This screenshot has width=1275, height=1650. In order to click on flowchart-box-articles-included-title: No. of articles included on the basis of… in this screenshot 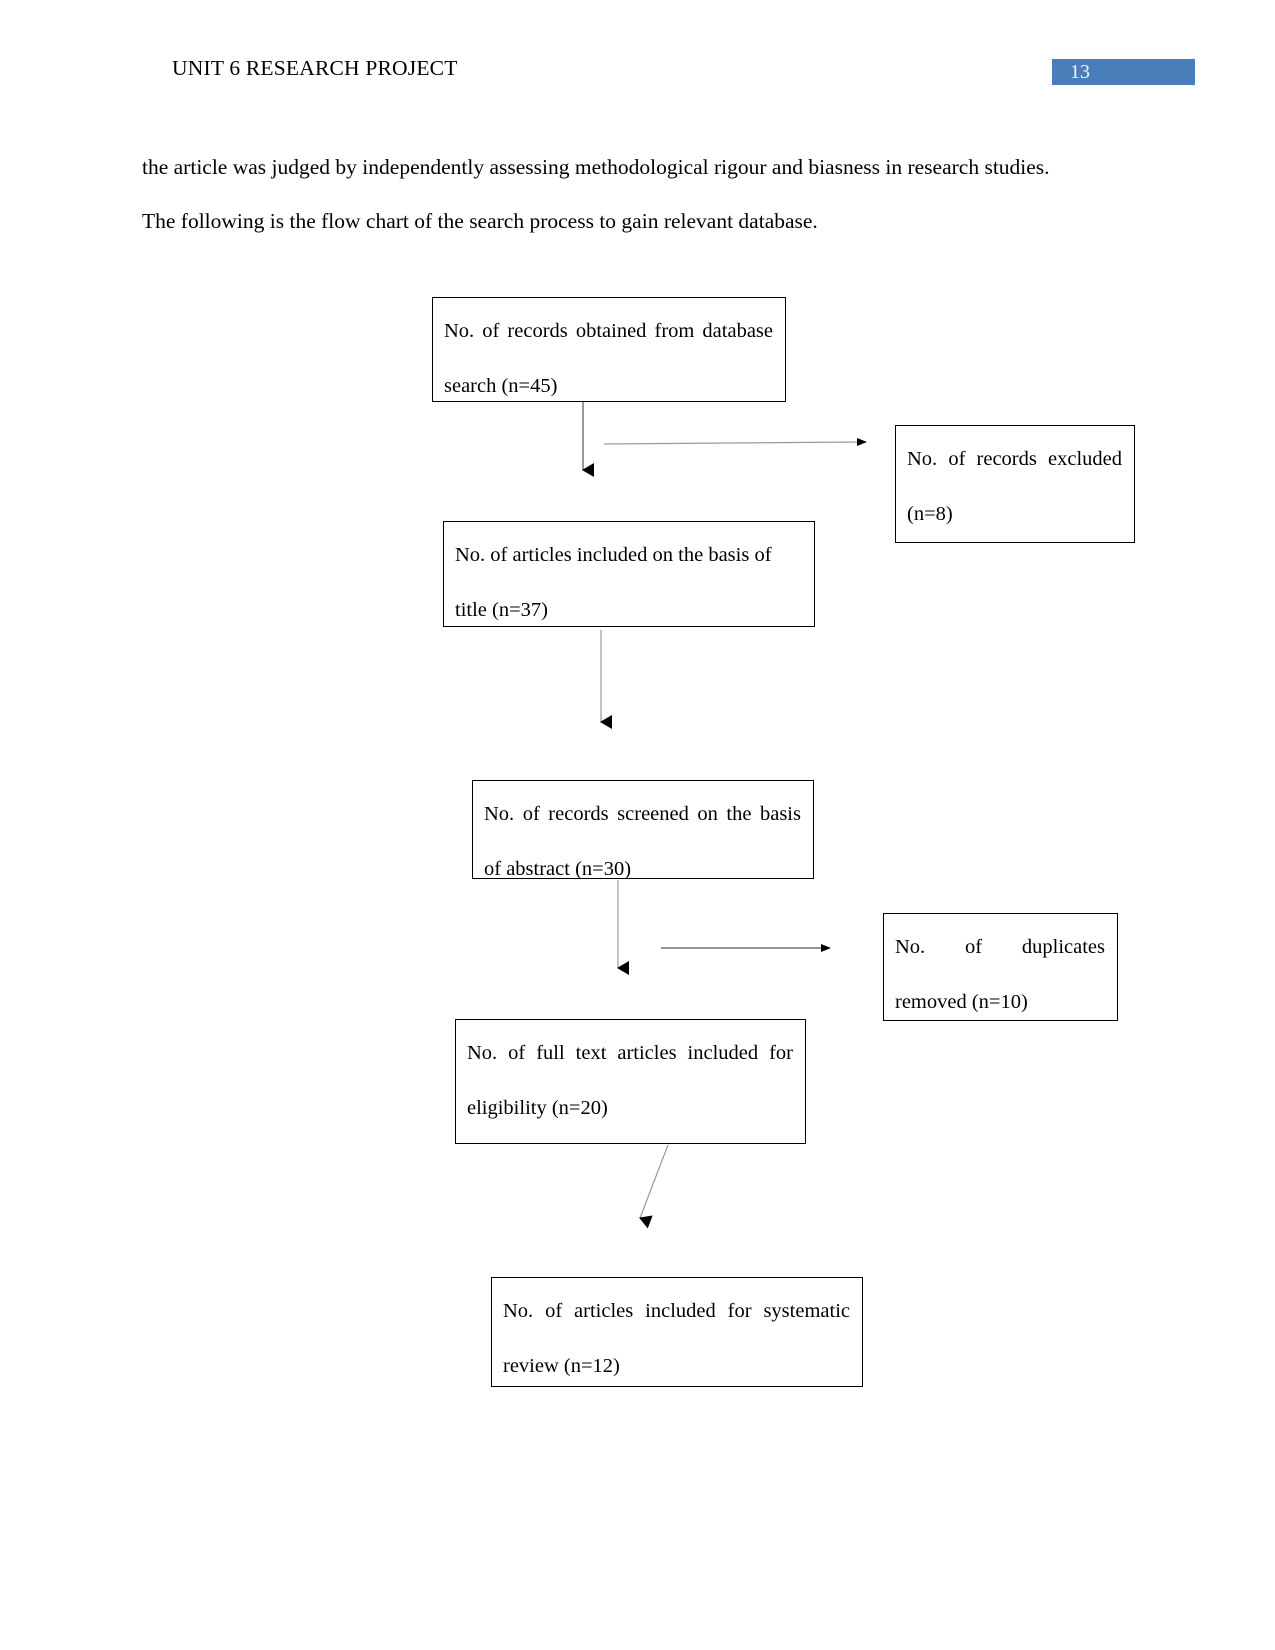, I will do `click(629, 574)`.